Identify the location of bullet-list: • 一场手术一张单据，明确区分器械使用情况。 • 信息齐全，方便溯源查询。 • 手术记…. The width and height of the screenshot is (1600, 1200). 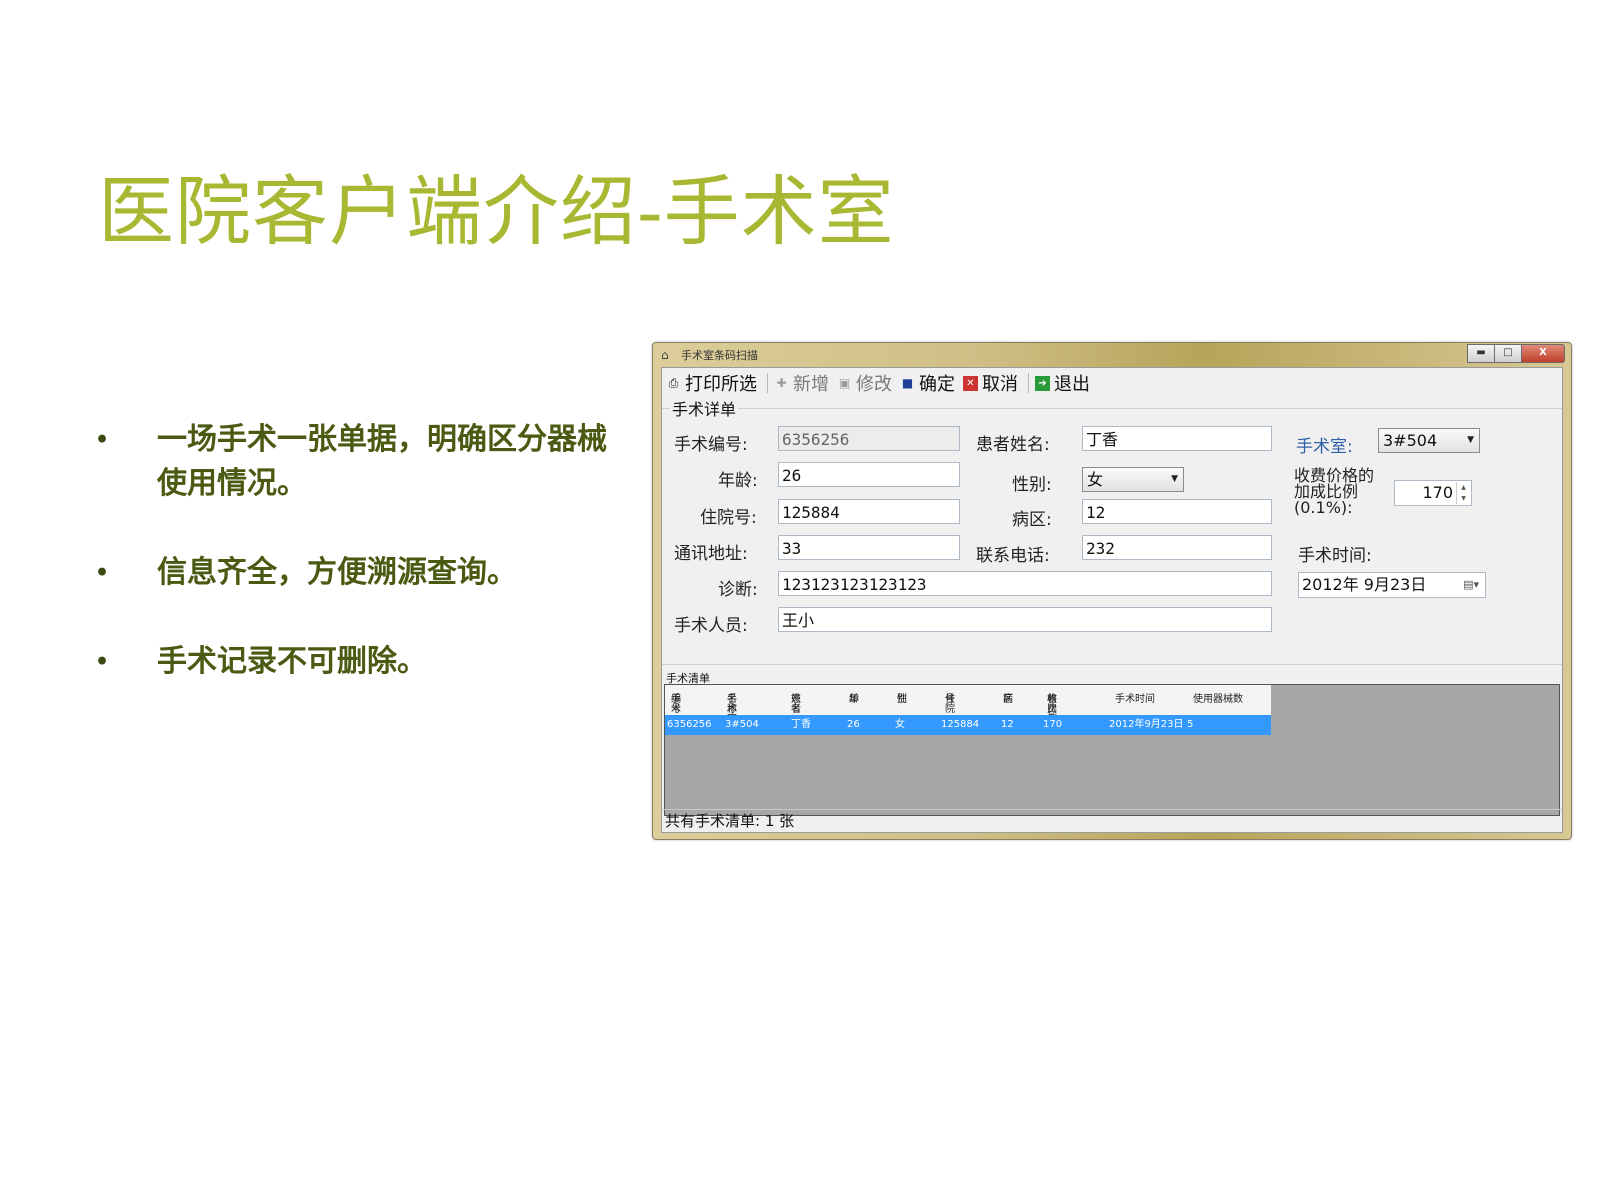
(355, 573).